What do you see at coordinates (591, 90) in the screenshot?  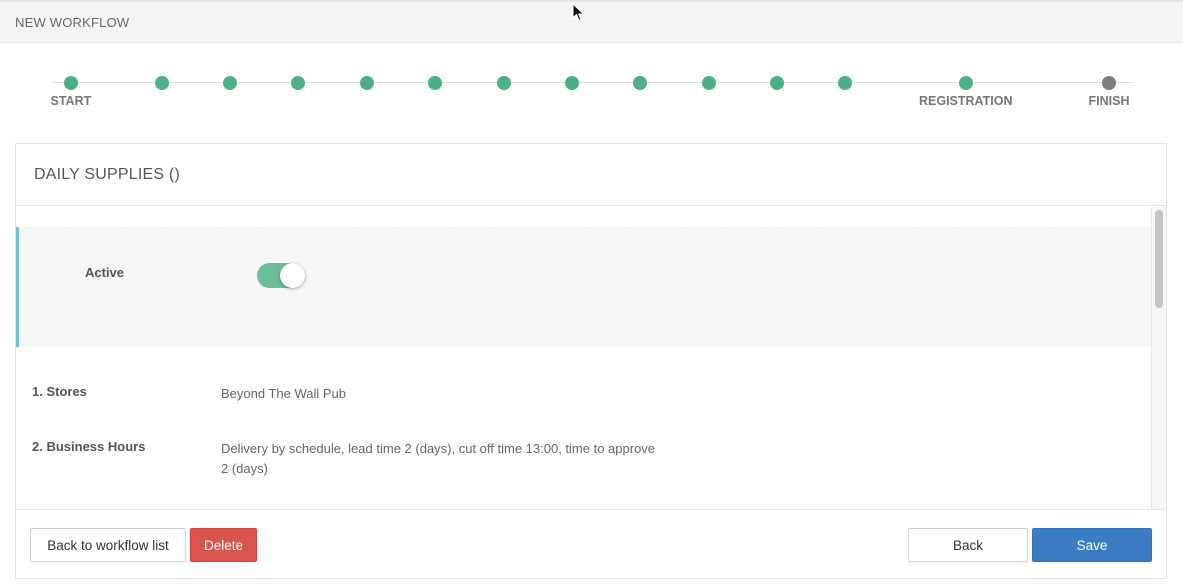 I see `workflow-progress: START REGISTRATION FINISH` at bounding box center [591, 90].